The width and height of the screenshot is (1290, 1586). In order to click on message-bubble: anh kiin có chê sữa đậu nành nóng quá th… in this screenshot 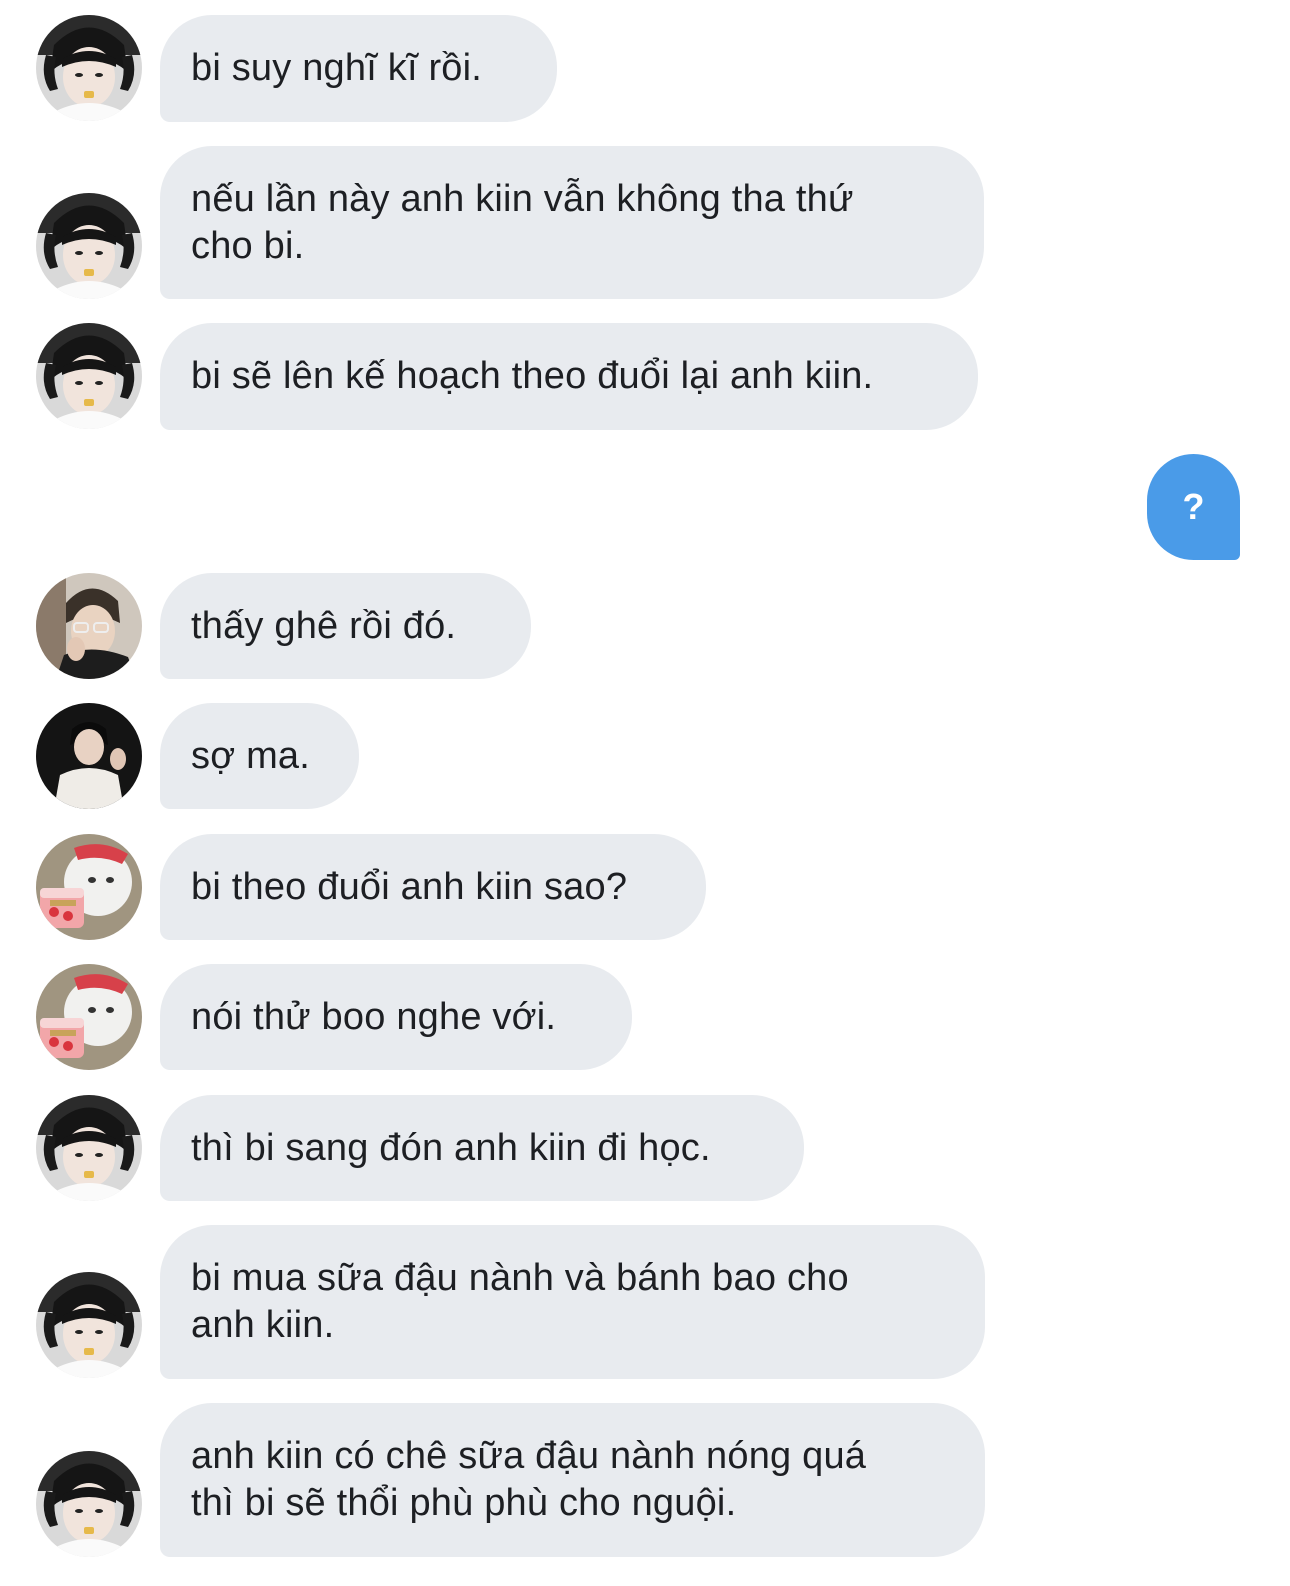, I will do `click(572, 1480)`.